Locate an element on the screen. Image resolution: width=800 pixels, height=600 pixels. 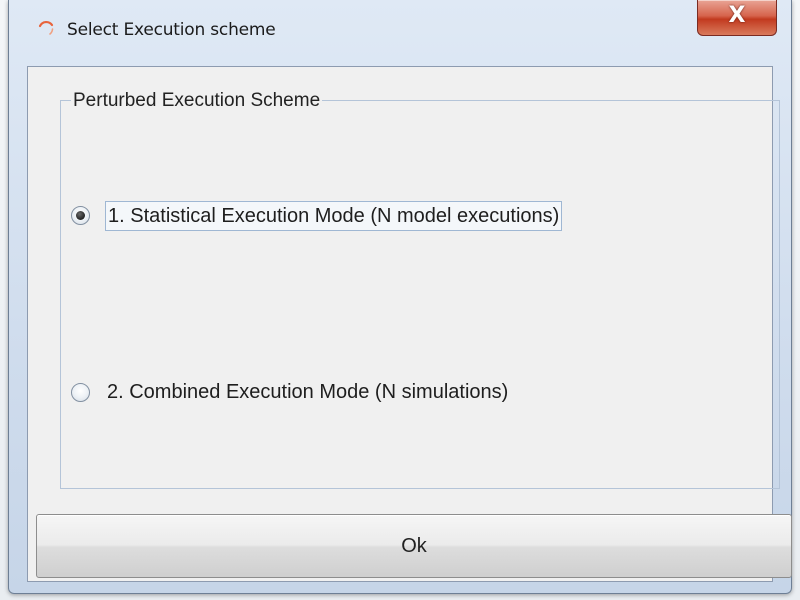
radio-statistical is located at coordinates (80, 215).